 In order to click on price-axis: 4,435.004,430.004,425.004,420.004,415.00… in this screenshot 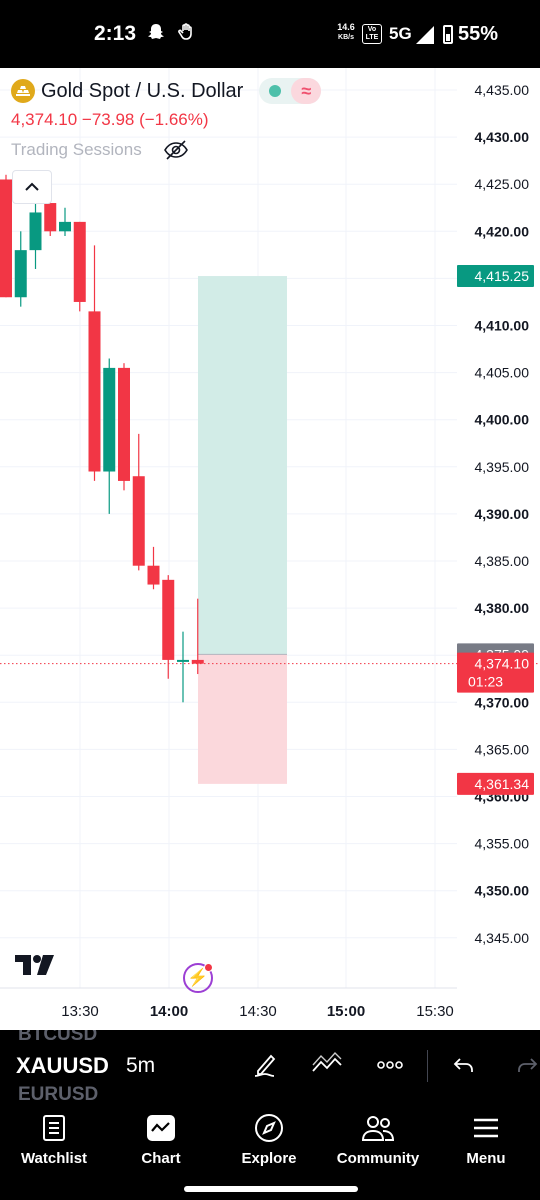, I will do `click(502, 514)`.